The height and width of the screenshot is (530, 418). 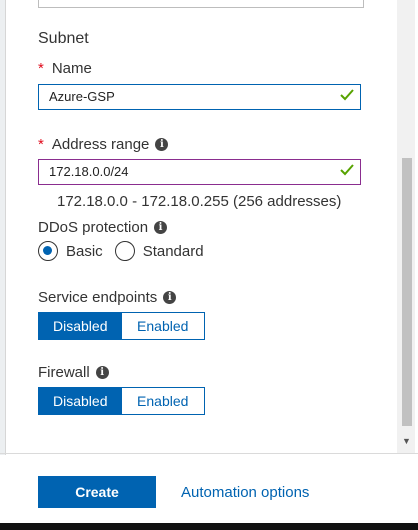 What do you see at coordinates (97, 492) in the screenshot?
I see `create-button: Create` at bounding box center [97, 492].